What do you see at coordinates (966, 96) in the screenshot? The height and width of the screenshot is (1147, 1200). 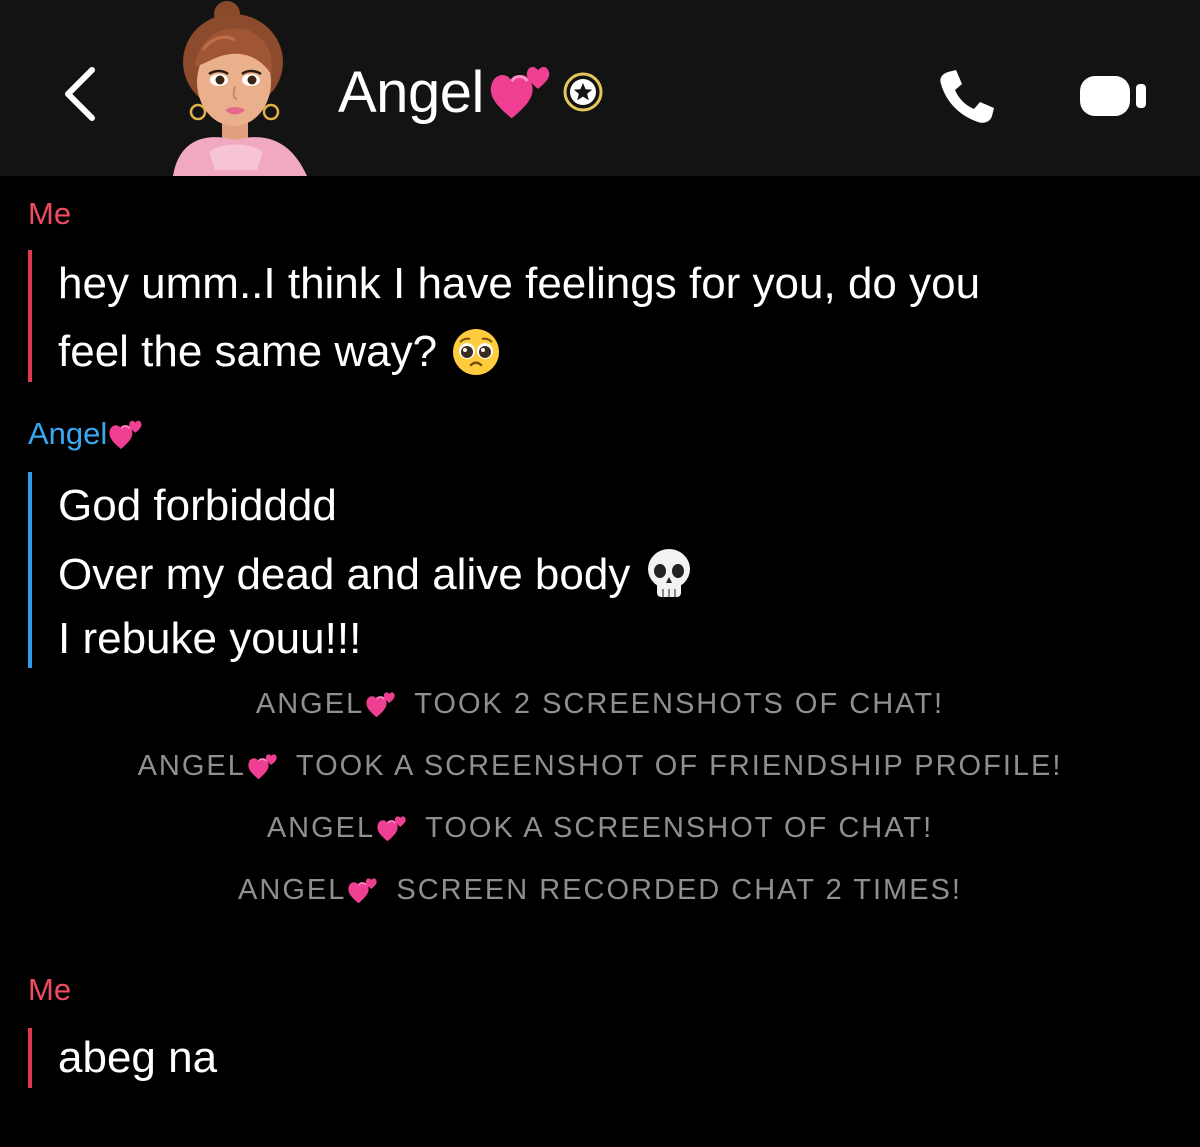 I see `phone-icon` at bounding box center [966, 96].